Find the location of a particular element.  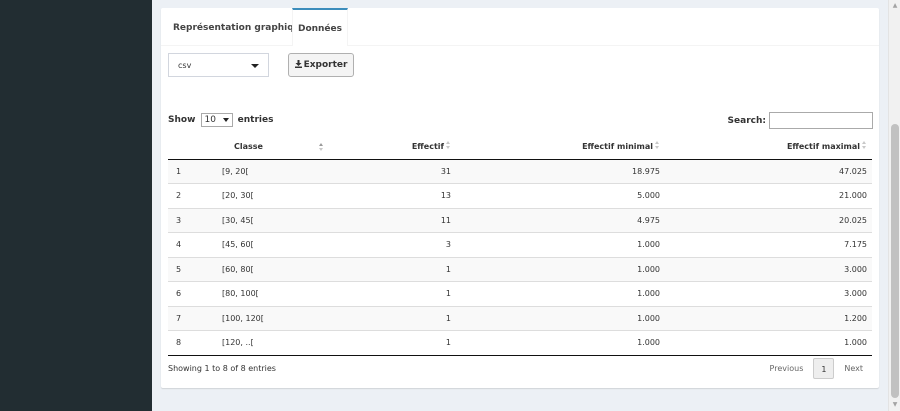

cell-index: 6 is located at coordinates (195, 293).